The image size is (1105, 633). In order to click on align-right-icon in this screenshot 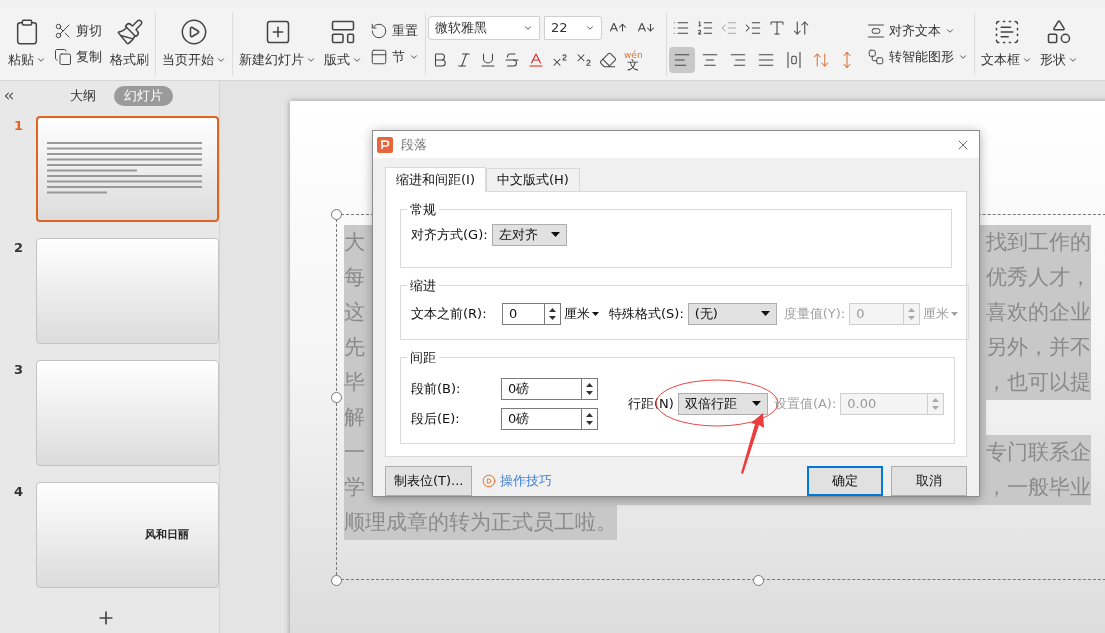, I will do `click(738, 60)`.